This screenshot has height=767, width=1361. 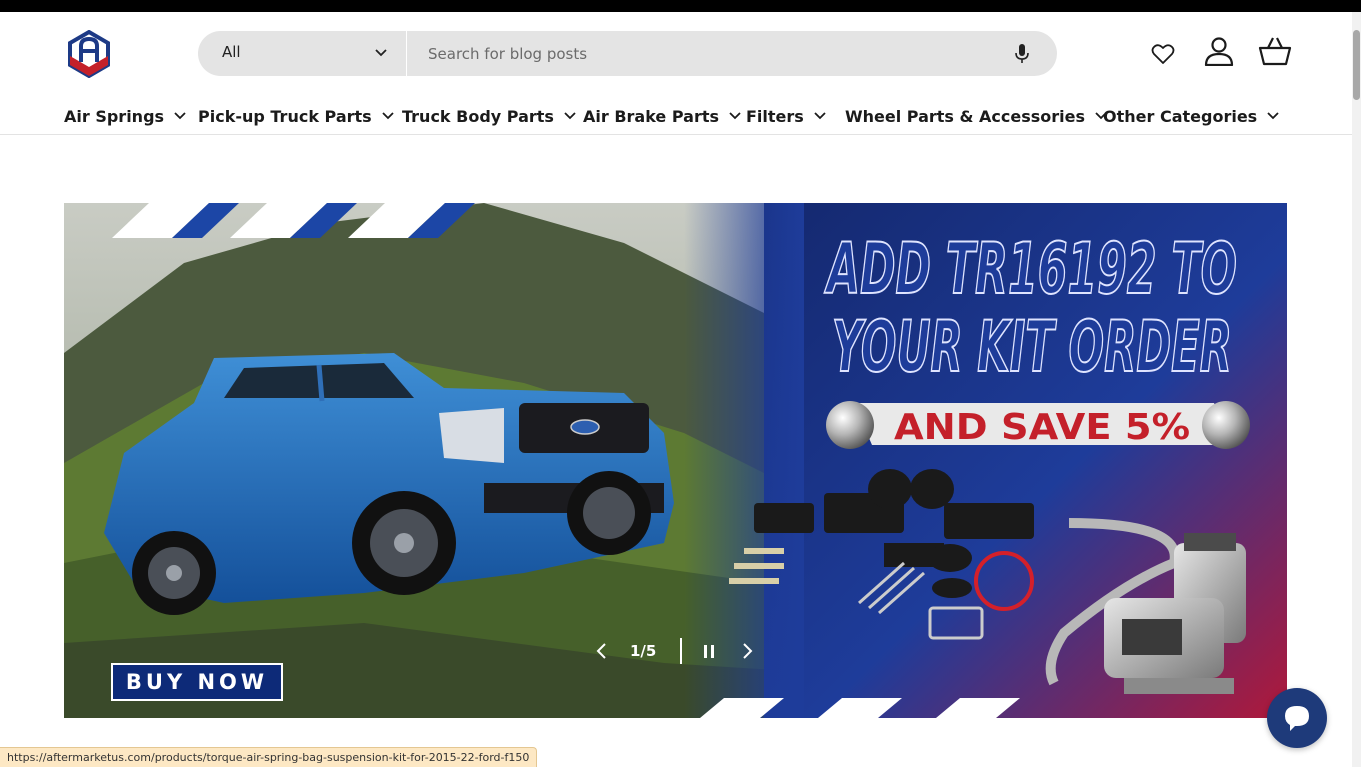 What do you see at coordinates (1356, 389) in the screenshot?
I see `page-scrollbar` at bounding box center [1356, 389].